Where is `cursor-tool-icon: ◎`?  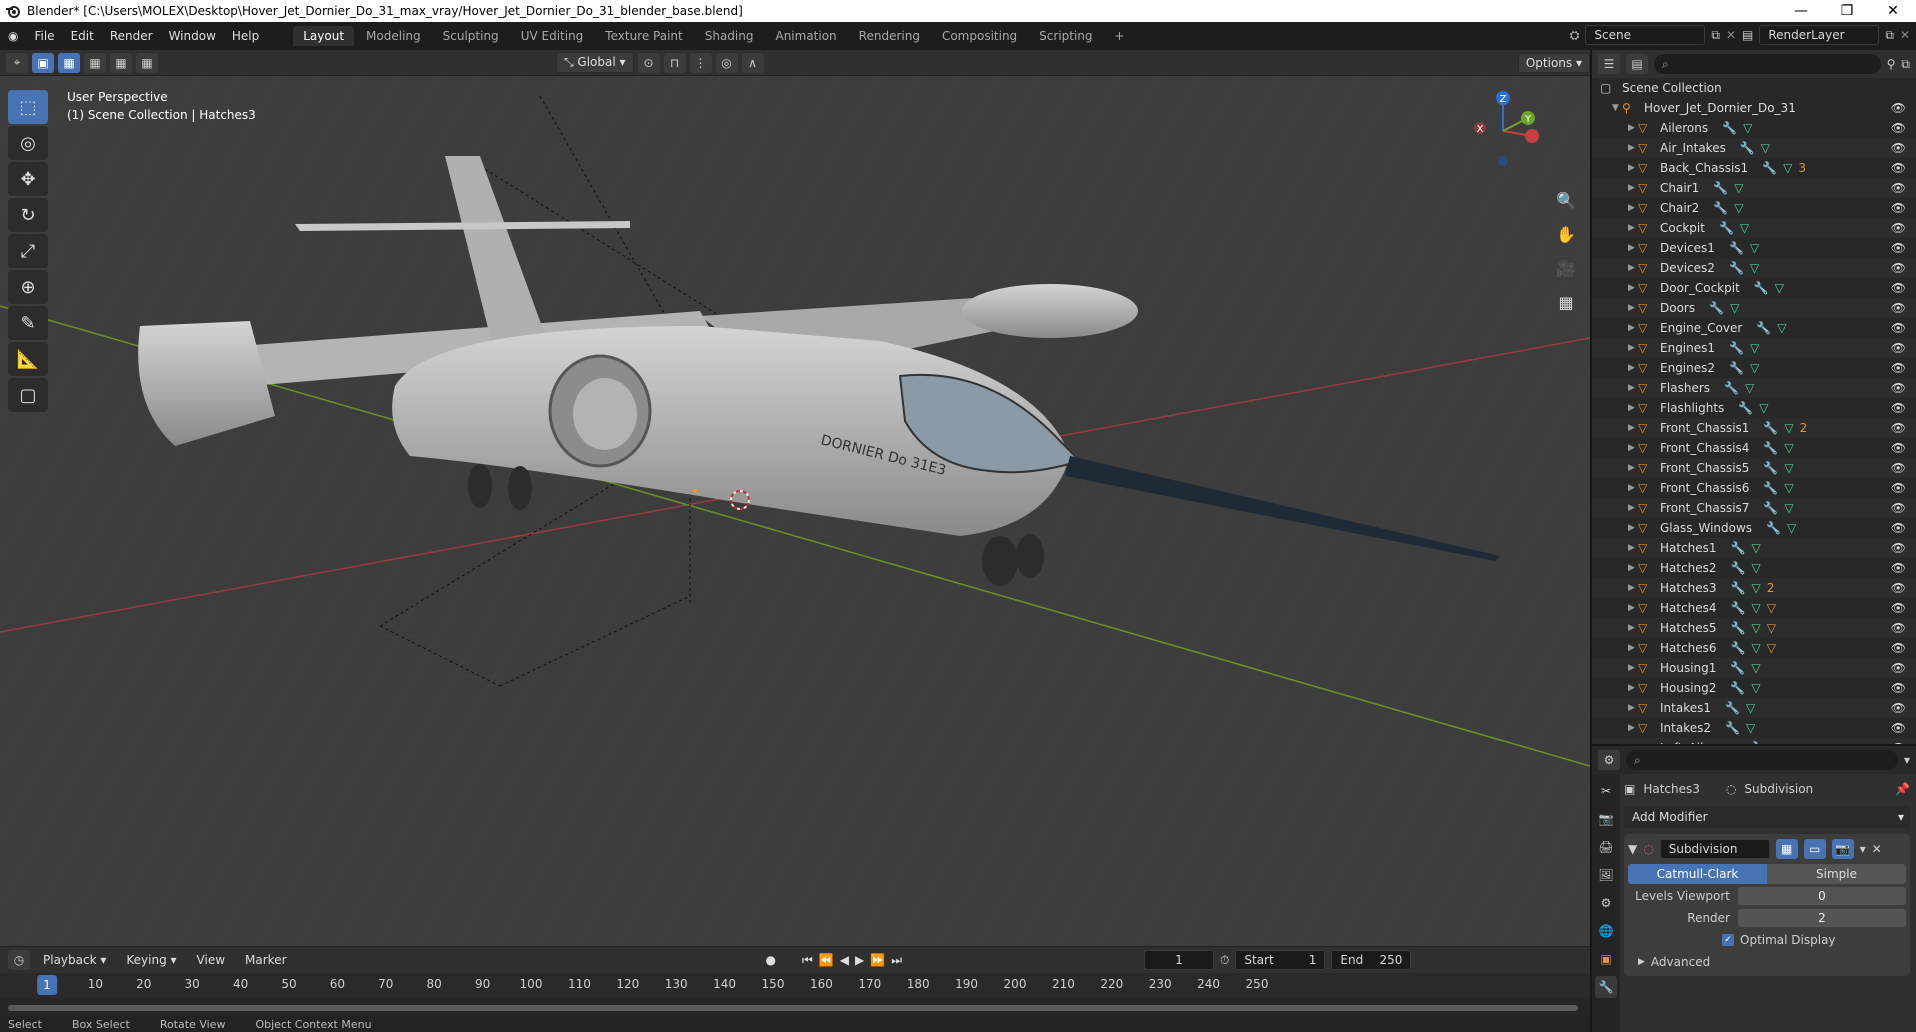 cursor-tool-icon: ◎ is located at coordinates (28, 143).